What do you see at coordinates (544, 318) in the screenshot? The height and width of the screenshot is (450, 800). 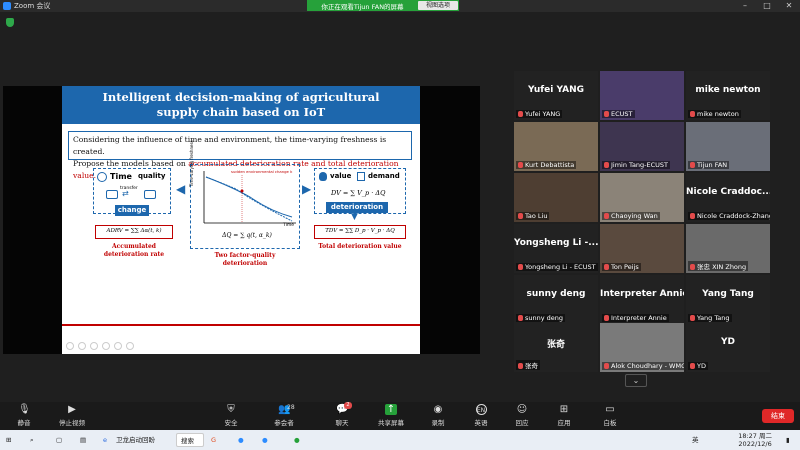 I see `participant-name-text: sunny deng` at bounding box center [544, 318].